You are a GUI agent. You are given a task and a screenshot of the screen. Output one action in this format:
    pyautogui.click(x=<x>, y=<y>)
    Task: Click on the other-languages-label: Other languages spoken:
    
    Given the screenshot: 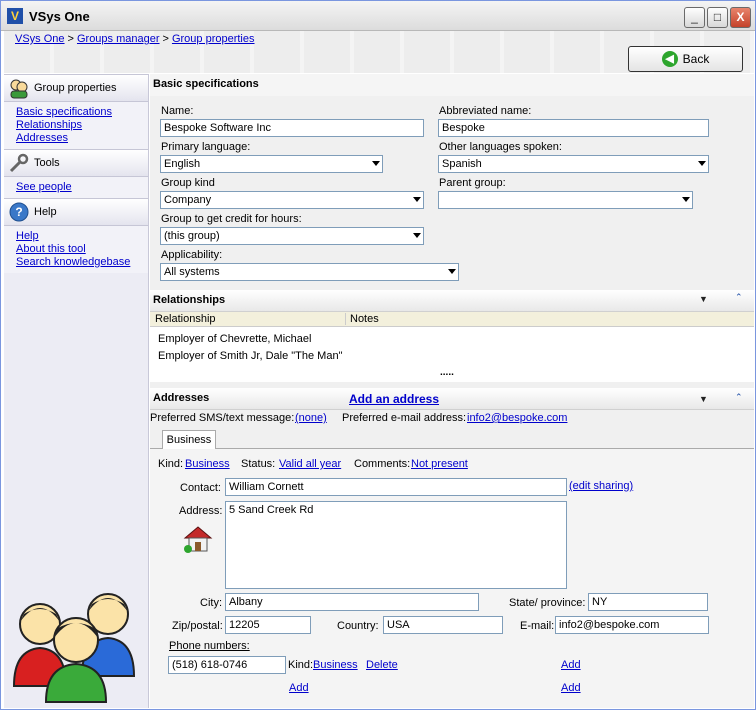 What is the action you would take?
    pyautogui.click(x=500, y=147)
    